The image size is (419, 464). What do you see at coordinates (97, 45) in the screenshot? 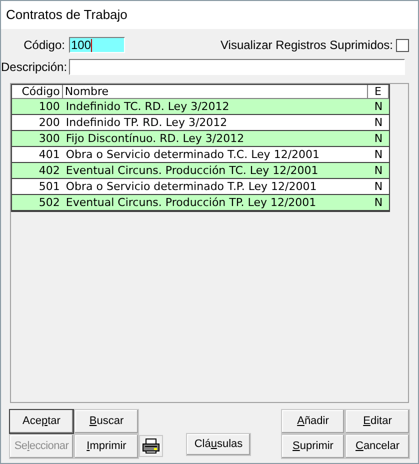
I see `codigo-field: 100` at bounding box center [97, 45].